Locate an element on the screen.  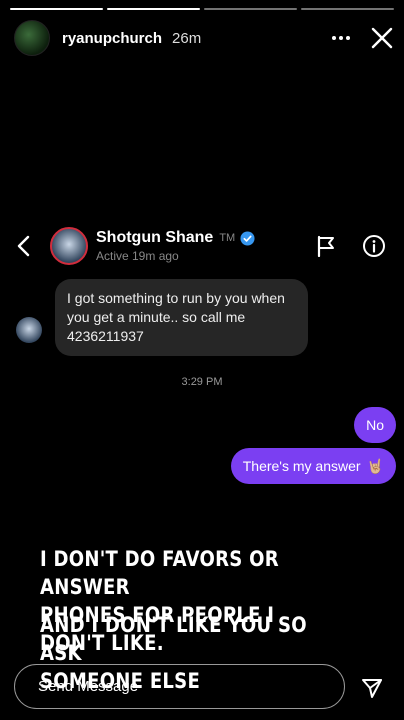
story-progress is located at coordinates (202, 9).